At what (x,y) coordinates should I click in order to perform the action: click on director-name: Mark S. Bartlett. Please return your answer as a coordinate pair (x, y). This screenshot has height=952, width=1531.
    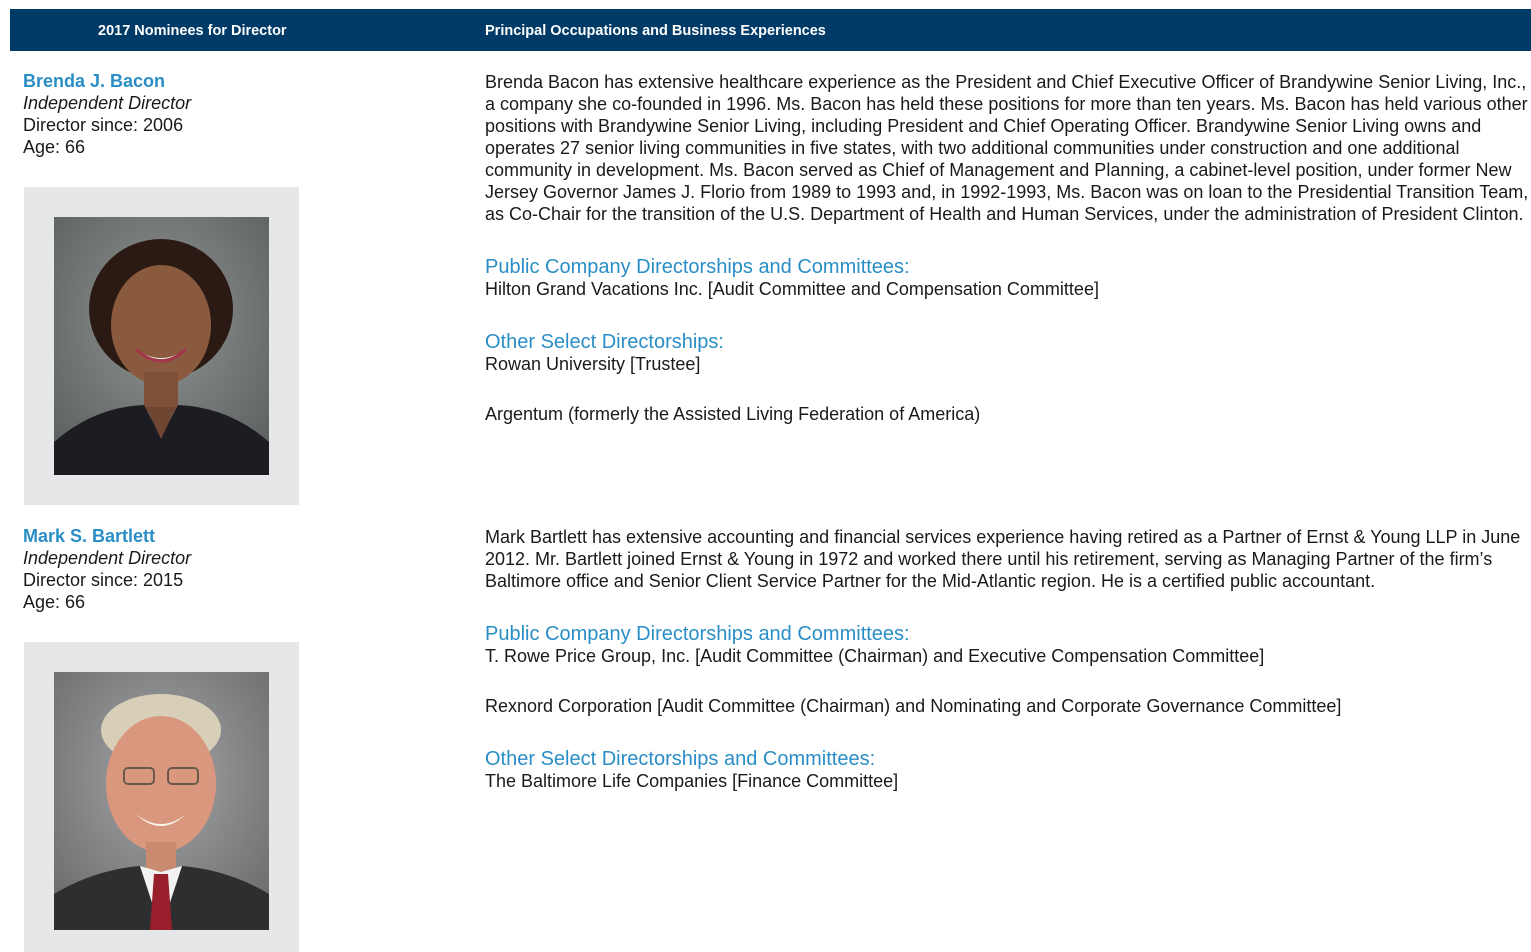
    Looking at the image, I should click on (89, 536).